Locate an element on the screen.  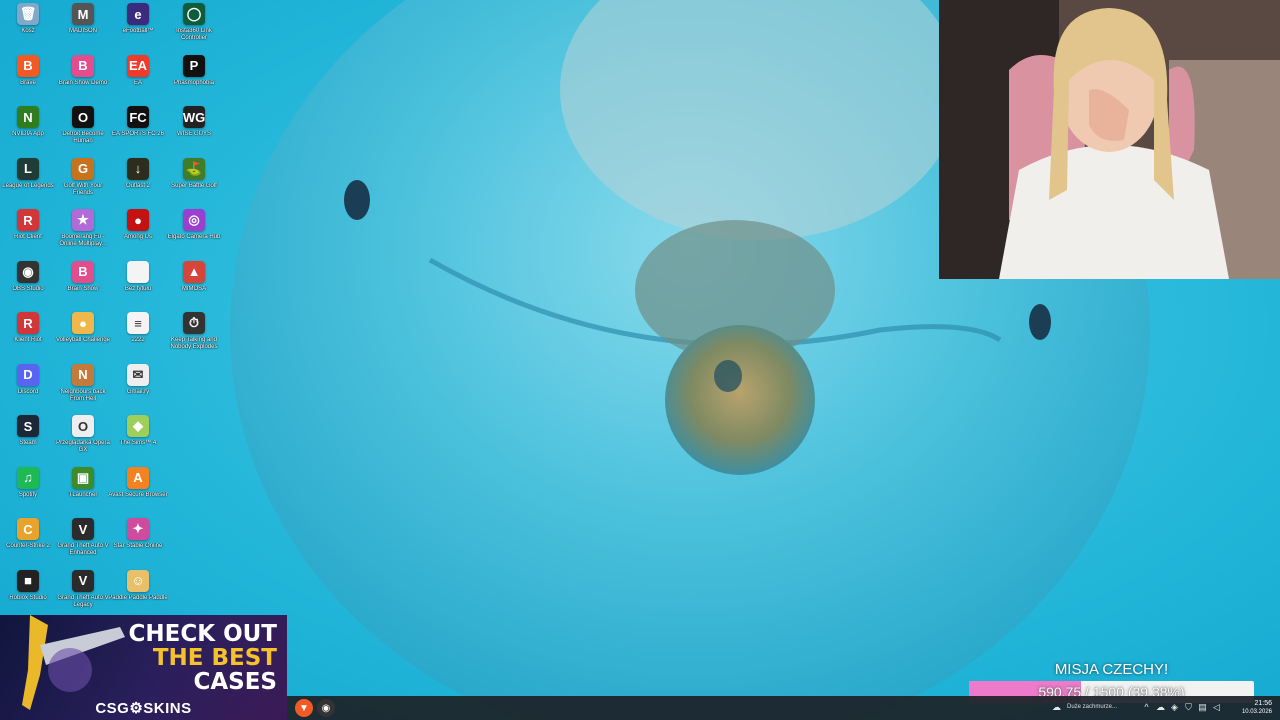
desktop-icon: L League of Legends is located at coordinates (28, 183).